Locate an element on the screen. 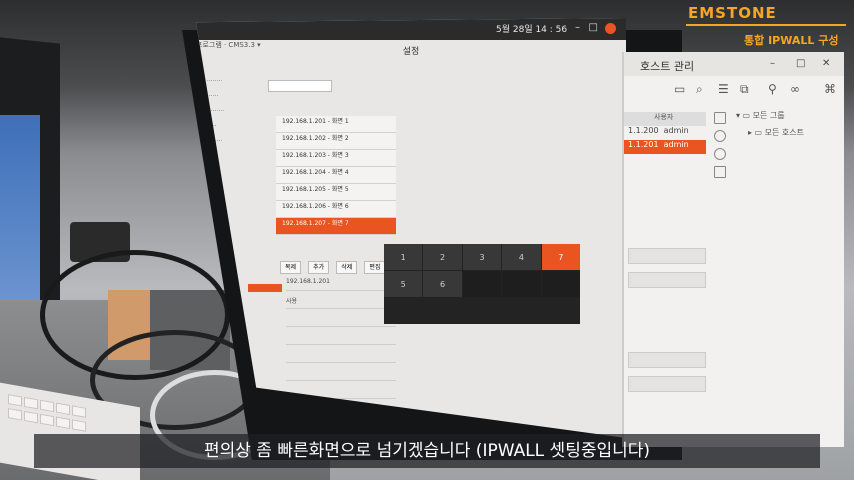 This screenshot has height=480, width=854. folder-icon is located at coordinates (720, 118).